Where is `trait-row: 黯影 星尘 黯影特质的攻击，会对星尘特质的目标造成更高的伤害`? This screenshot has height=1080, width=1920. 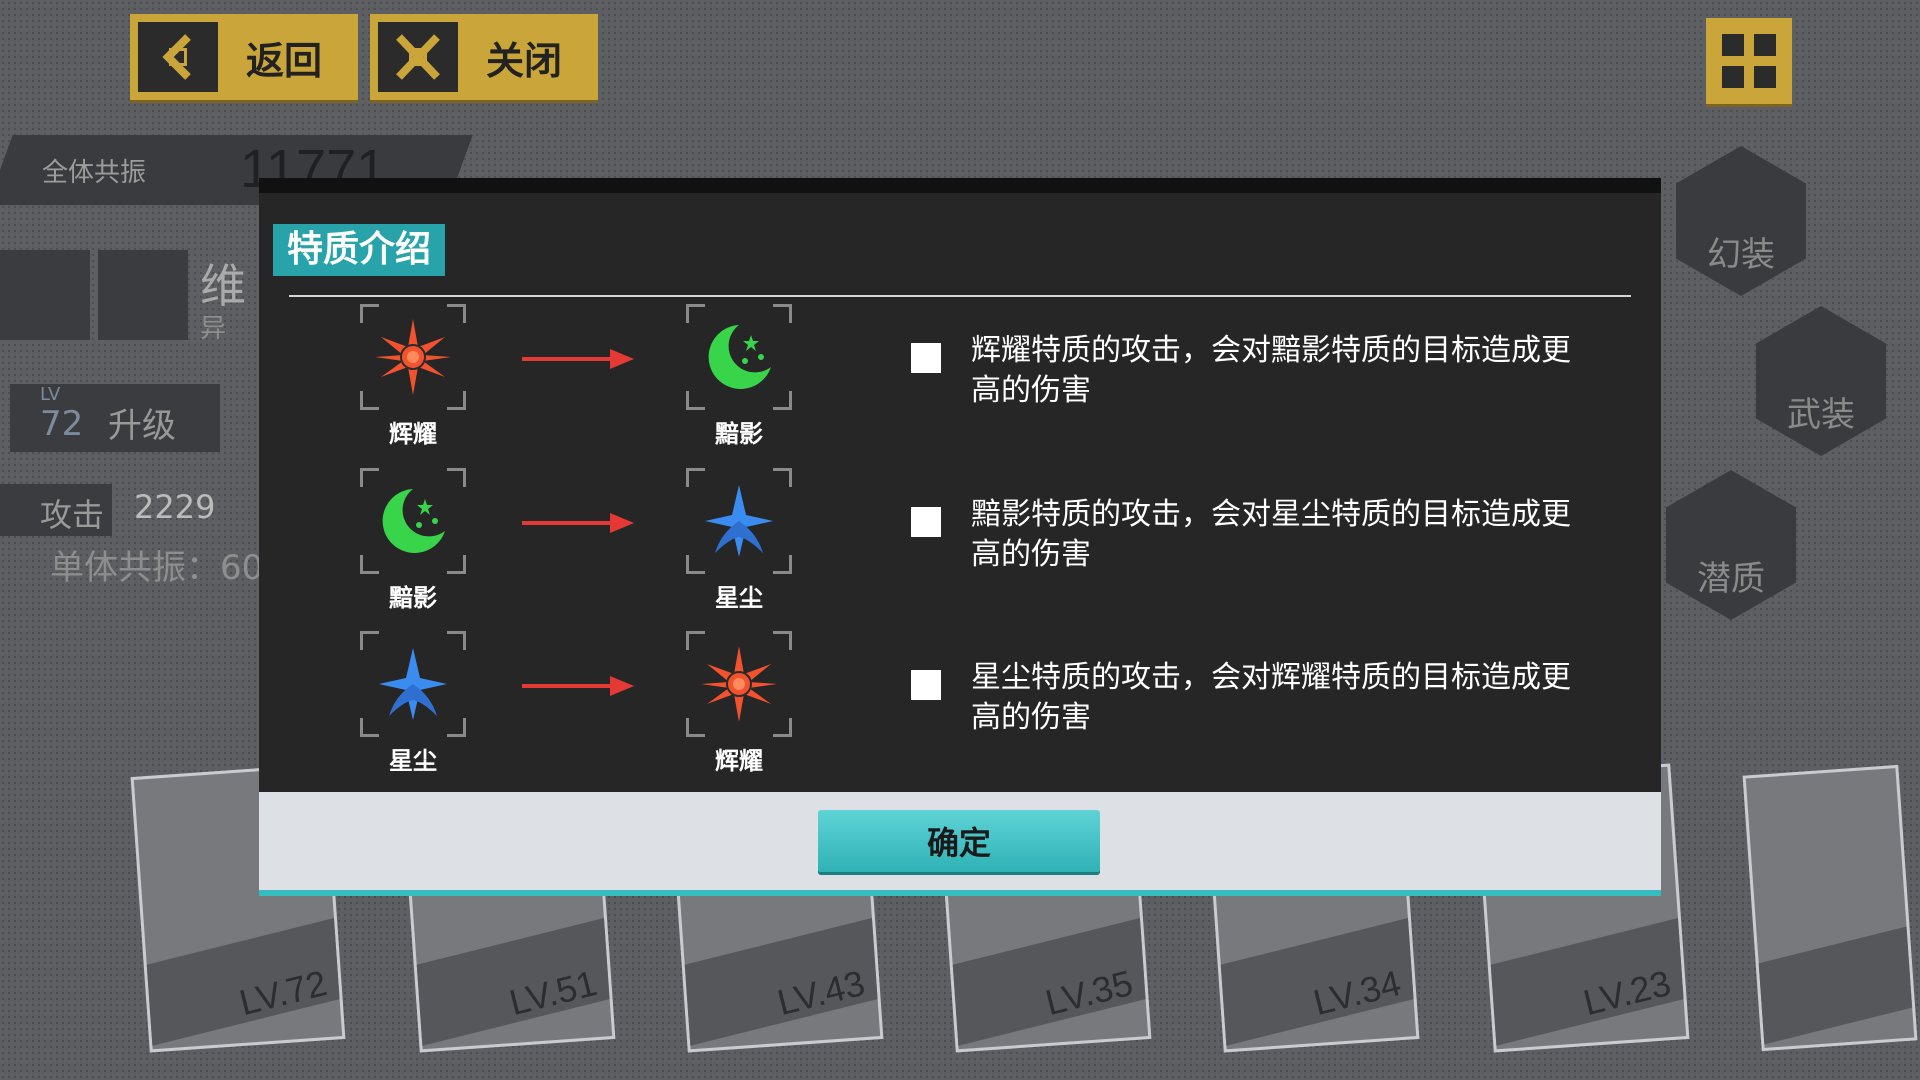
trait-row: 黯影 星尘 黯影特质的攻击，会对星尘特质的目标造成更高的伤害 is located at coordinates (960, 543).